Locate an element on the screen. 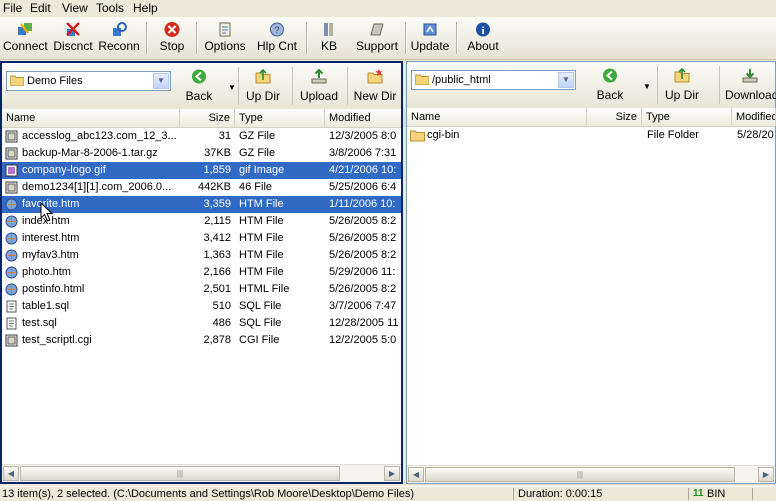  stop-button: Stop is located at coordinates (172, 38).